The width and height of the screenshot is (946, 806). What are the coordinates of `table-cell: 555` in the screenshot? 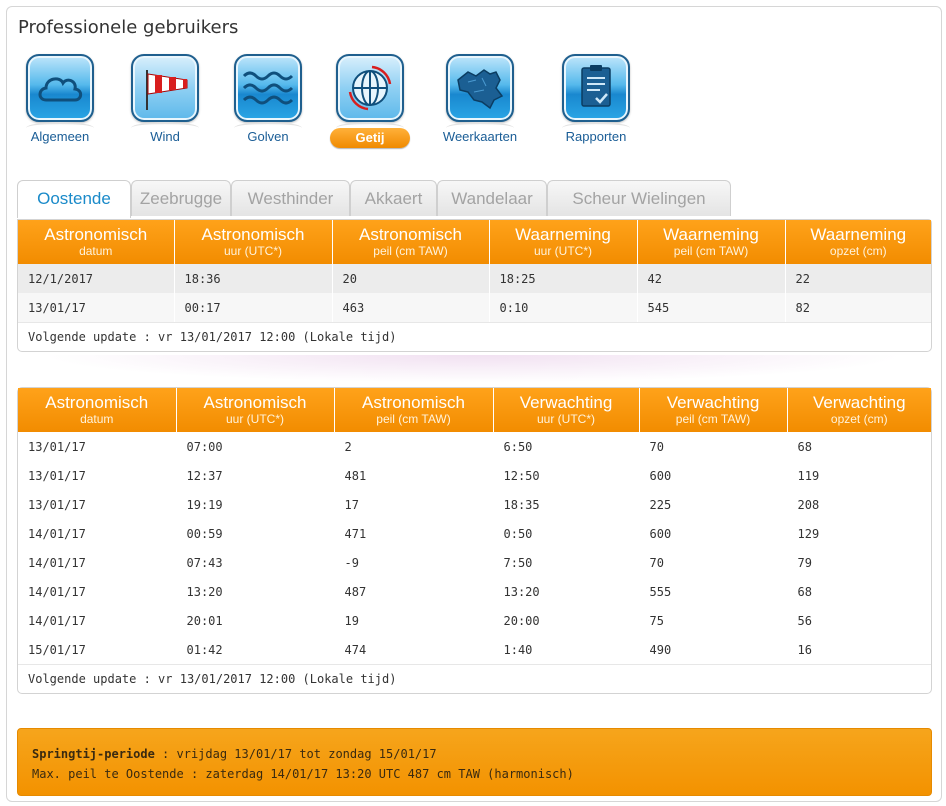 It's located at (712, 591).